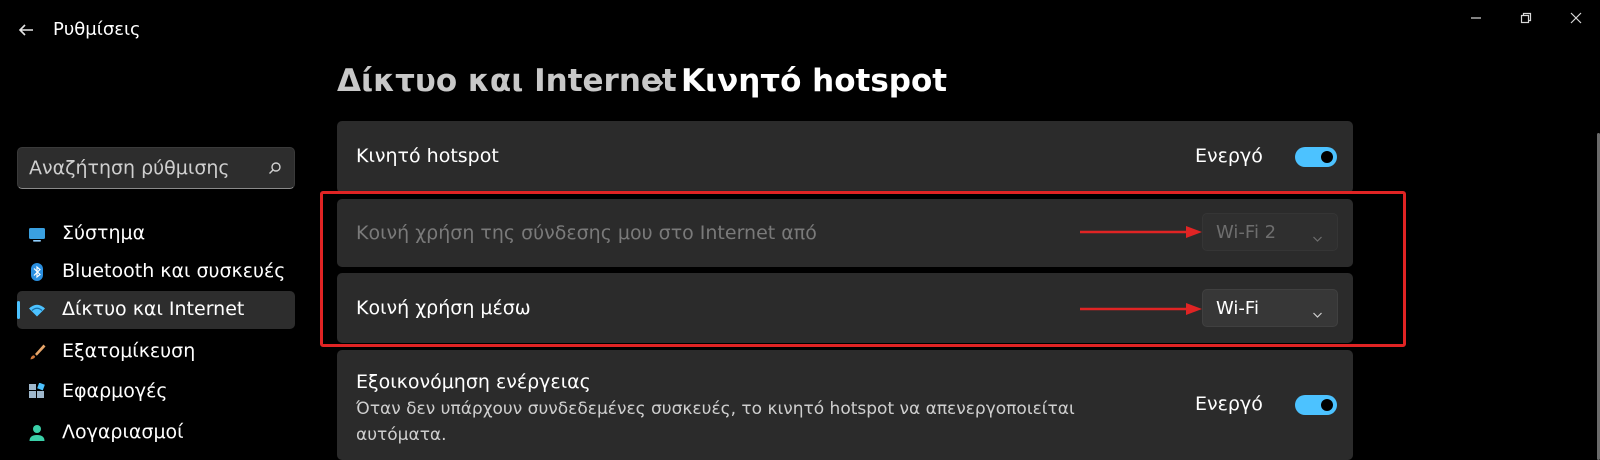 The width and height of the screenshot is (1600, 460). I want to click on sidebar-item-network: Δίκτυο και Internet, so click(156, 310).